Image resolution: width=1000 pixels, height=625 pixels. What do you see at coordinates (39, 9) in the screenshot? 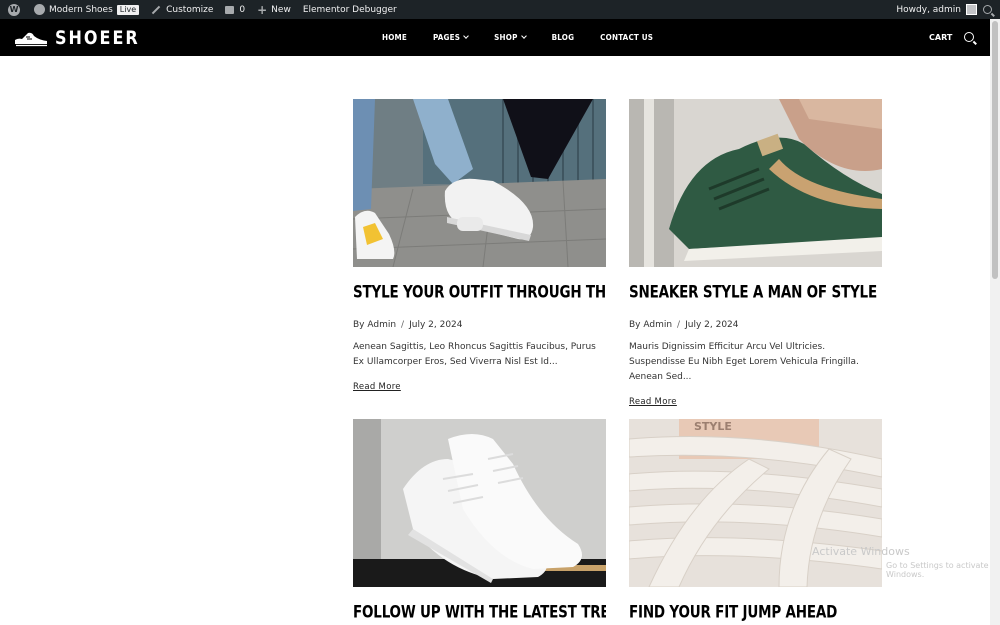
I see `dashboard-icon` at bounding box center [39, 9].